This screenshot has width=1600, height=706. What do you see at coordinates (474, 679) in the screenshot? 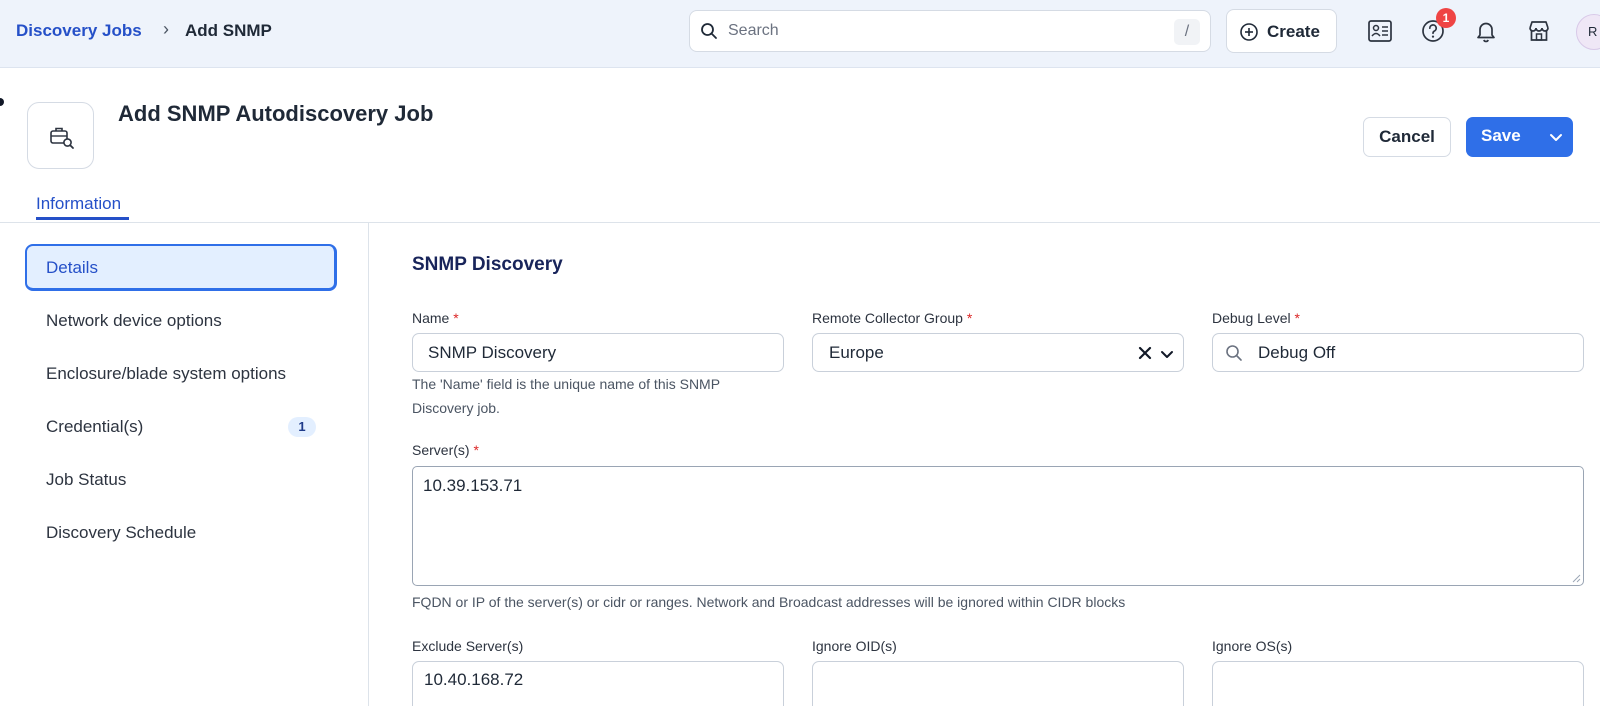
I see `exclude-servers-value: 10.40.168.72` at bounding box center [474, 679].